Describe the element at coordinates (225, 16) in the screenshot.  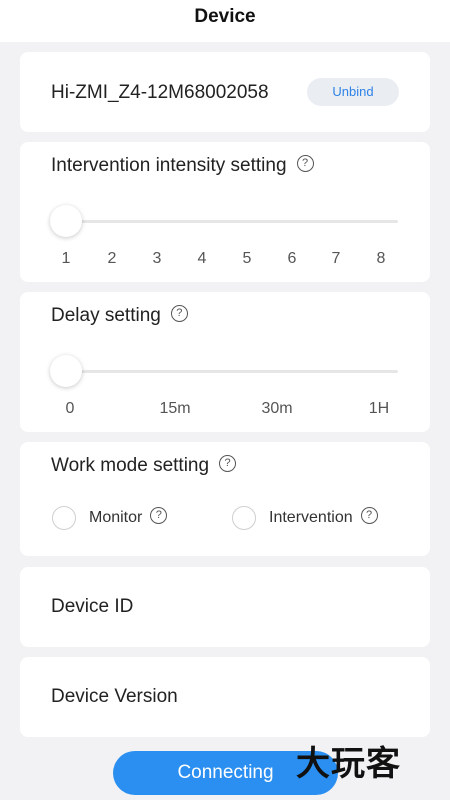
I see `page-title: Device` at that location.